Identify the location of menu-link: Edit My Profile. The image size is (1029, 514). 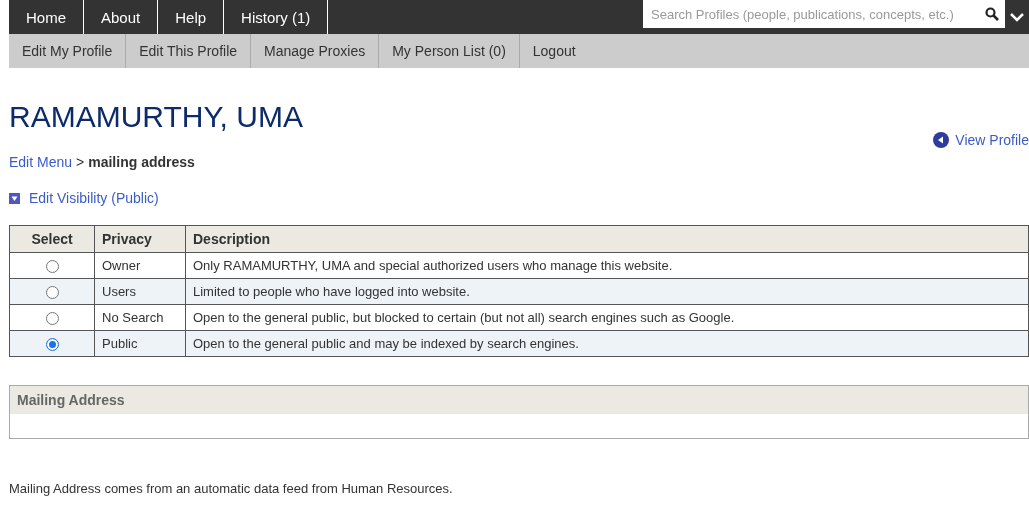
(68, 51).